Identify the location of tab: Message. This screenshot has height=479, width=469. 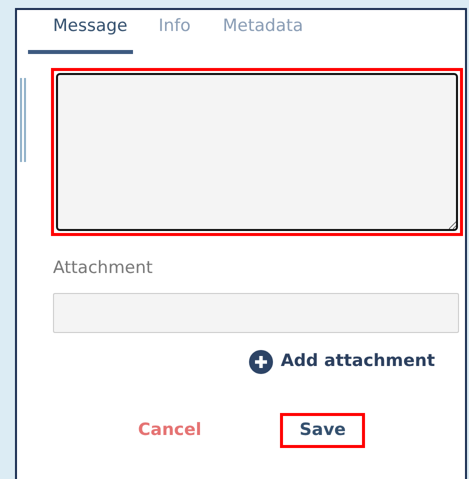
(80, 32).